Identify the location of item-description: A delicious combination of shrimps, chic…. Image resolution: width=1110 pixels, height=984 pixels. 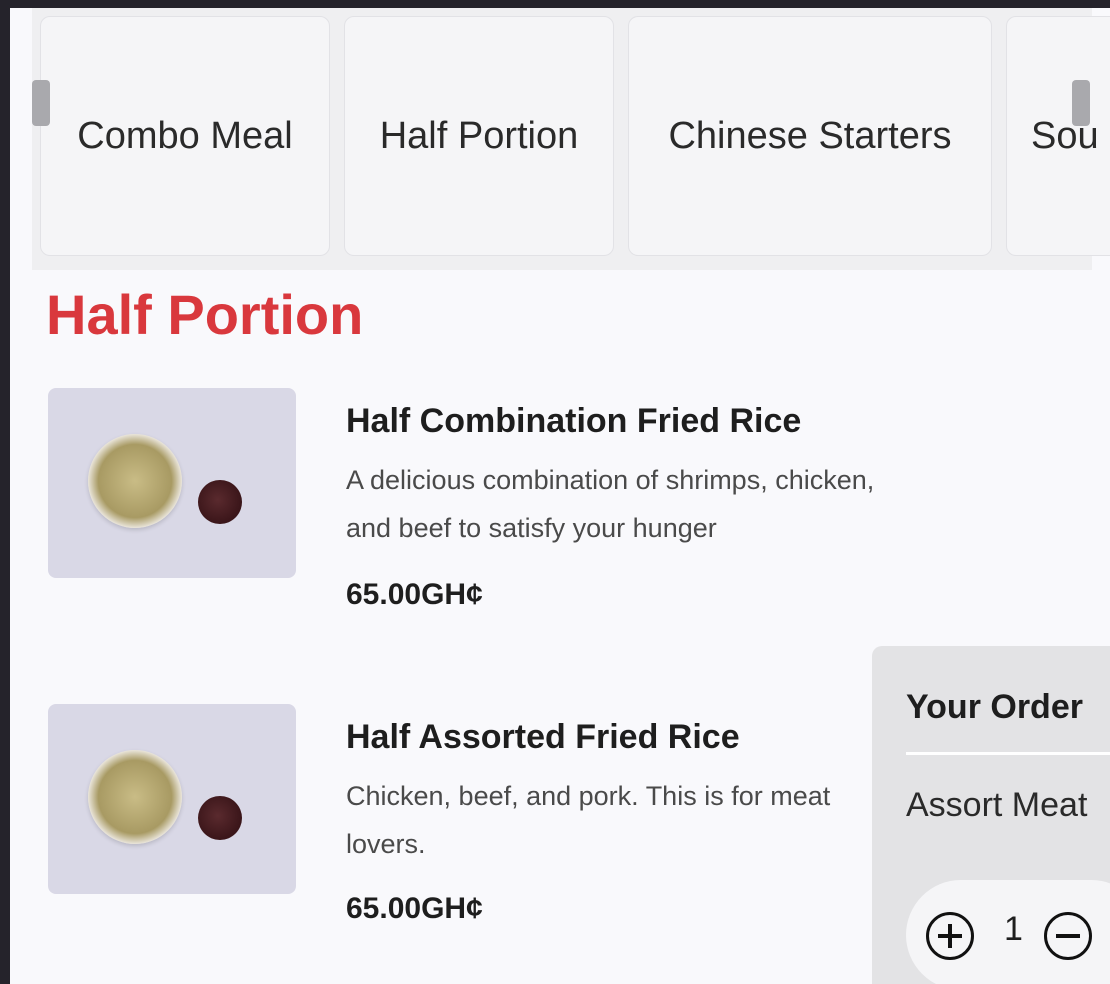
(610, 504).